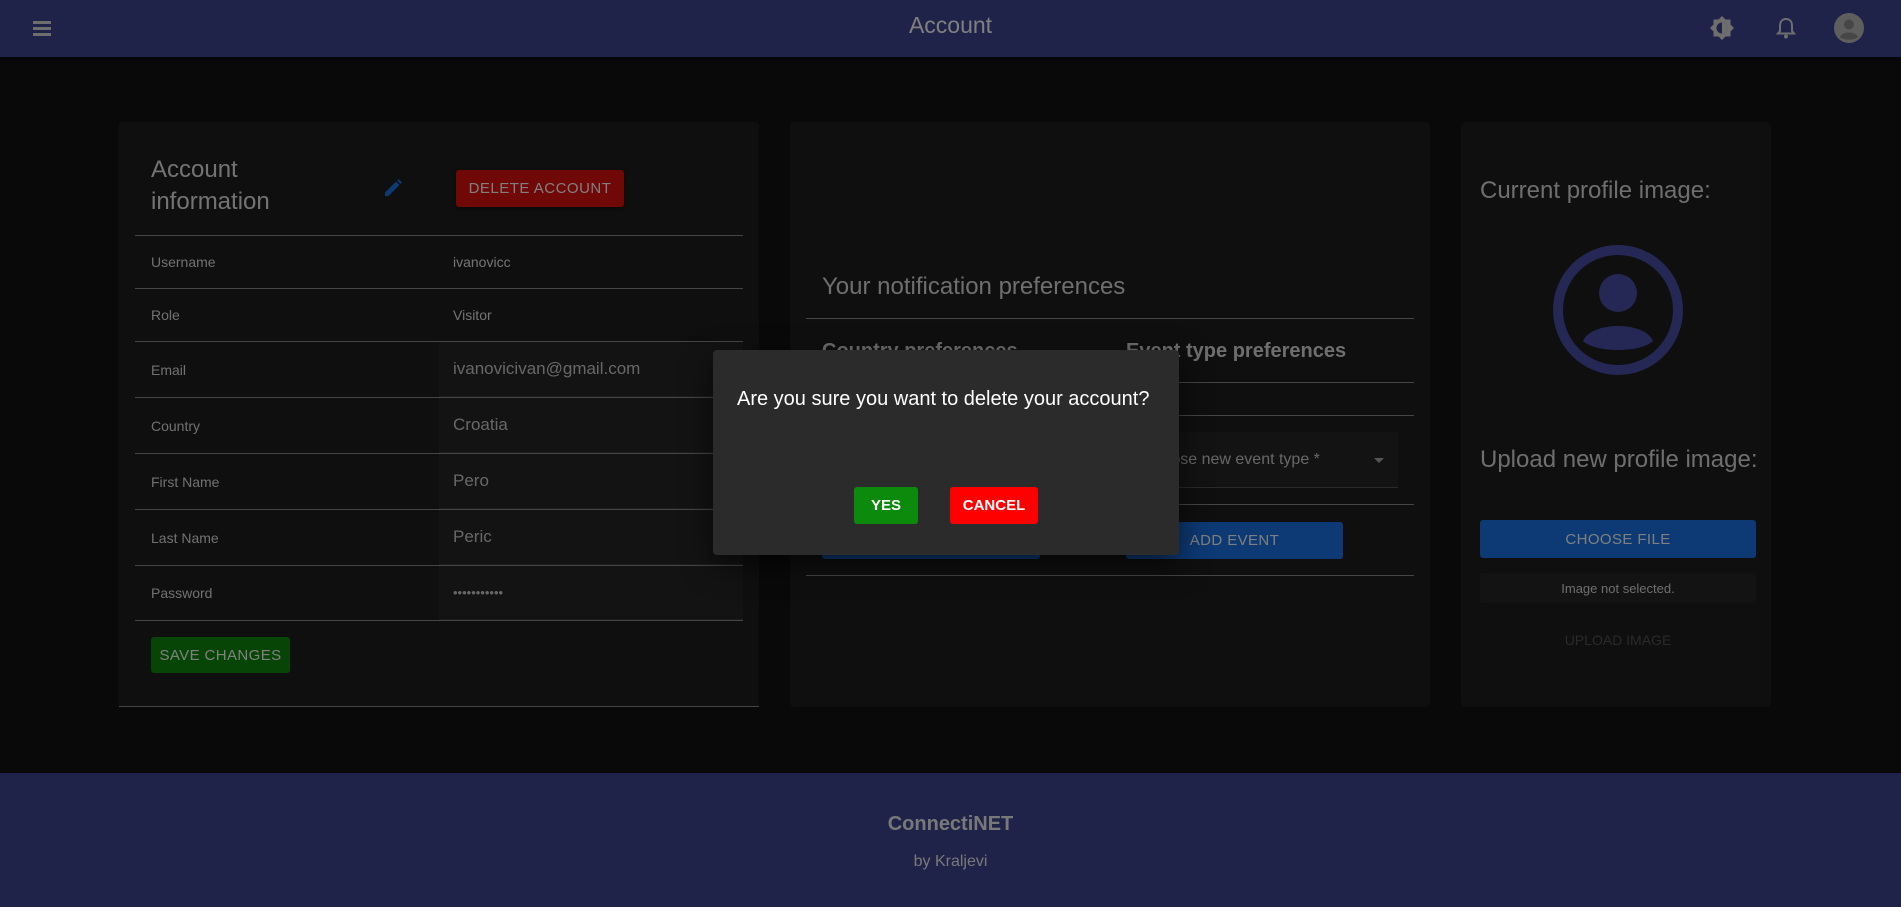 This screenshot has width=1901, height=907. I want to click on yes-button: YES, so click(886, 505).